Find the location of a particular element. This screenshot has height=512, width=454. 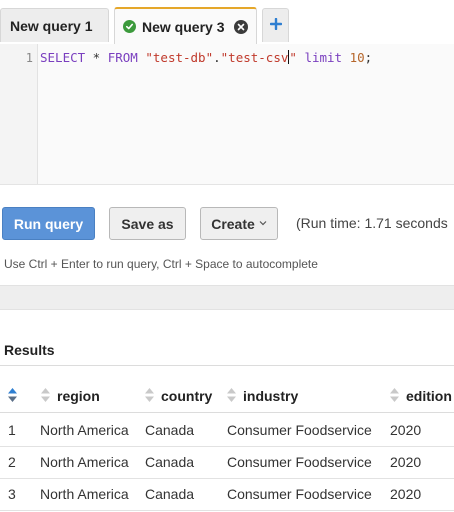

column-header-region: region is located at coordinates (78, 396).